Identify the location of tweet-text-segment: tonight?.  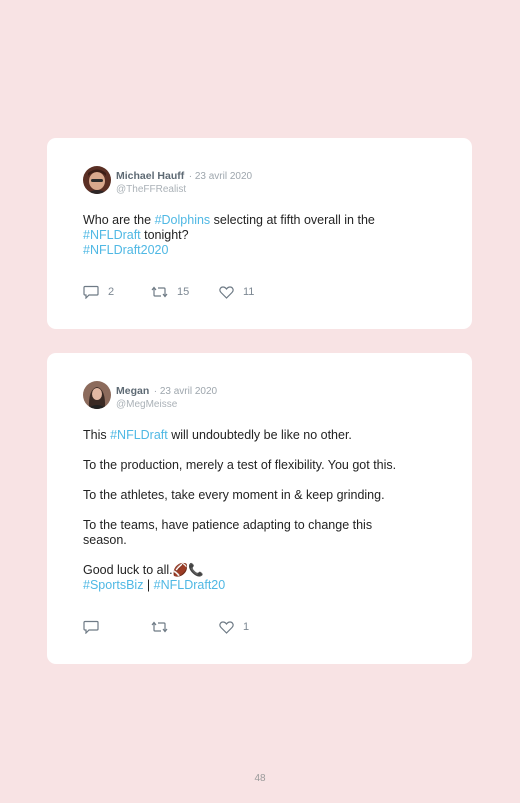
(164, 235).